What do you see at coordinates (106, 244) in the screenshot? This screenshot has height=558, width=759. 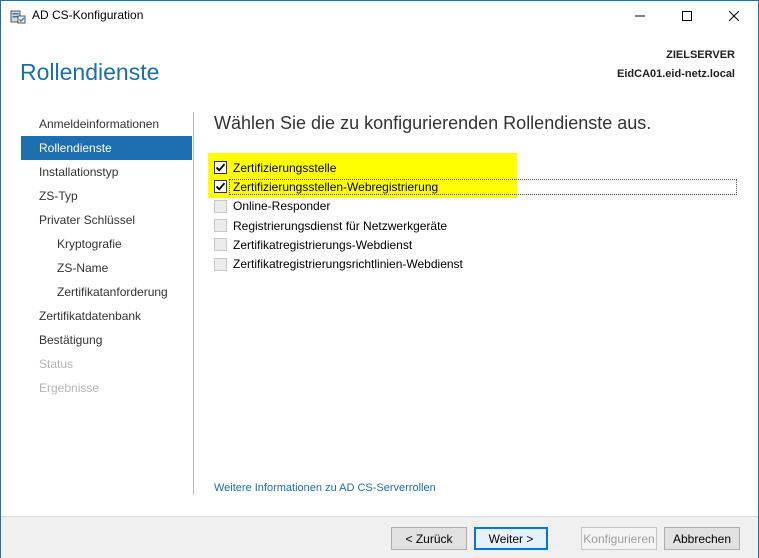 I see `nav-item-kryptografie: Kryptografie` at bounding box center [106, 244].